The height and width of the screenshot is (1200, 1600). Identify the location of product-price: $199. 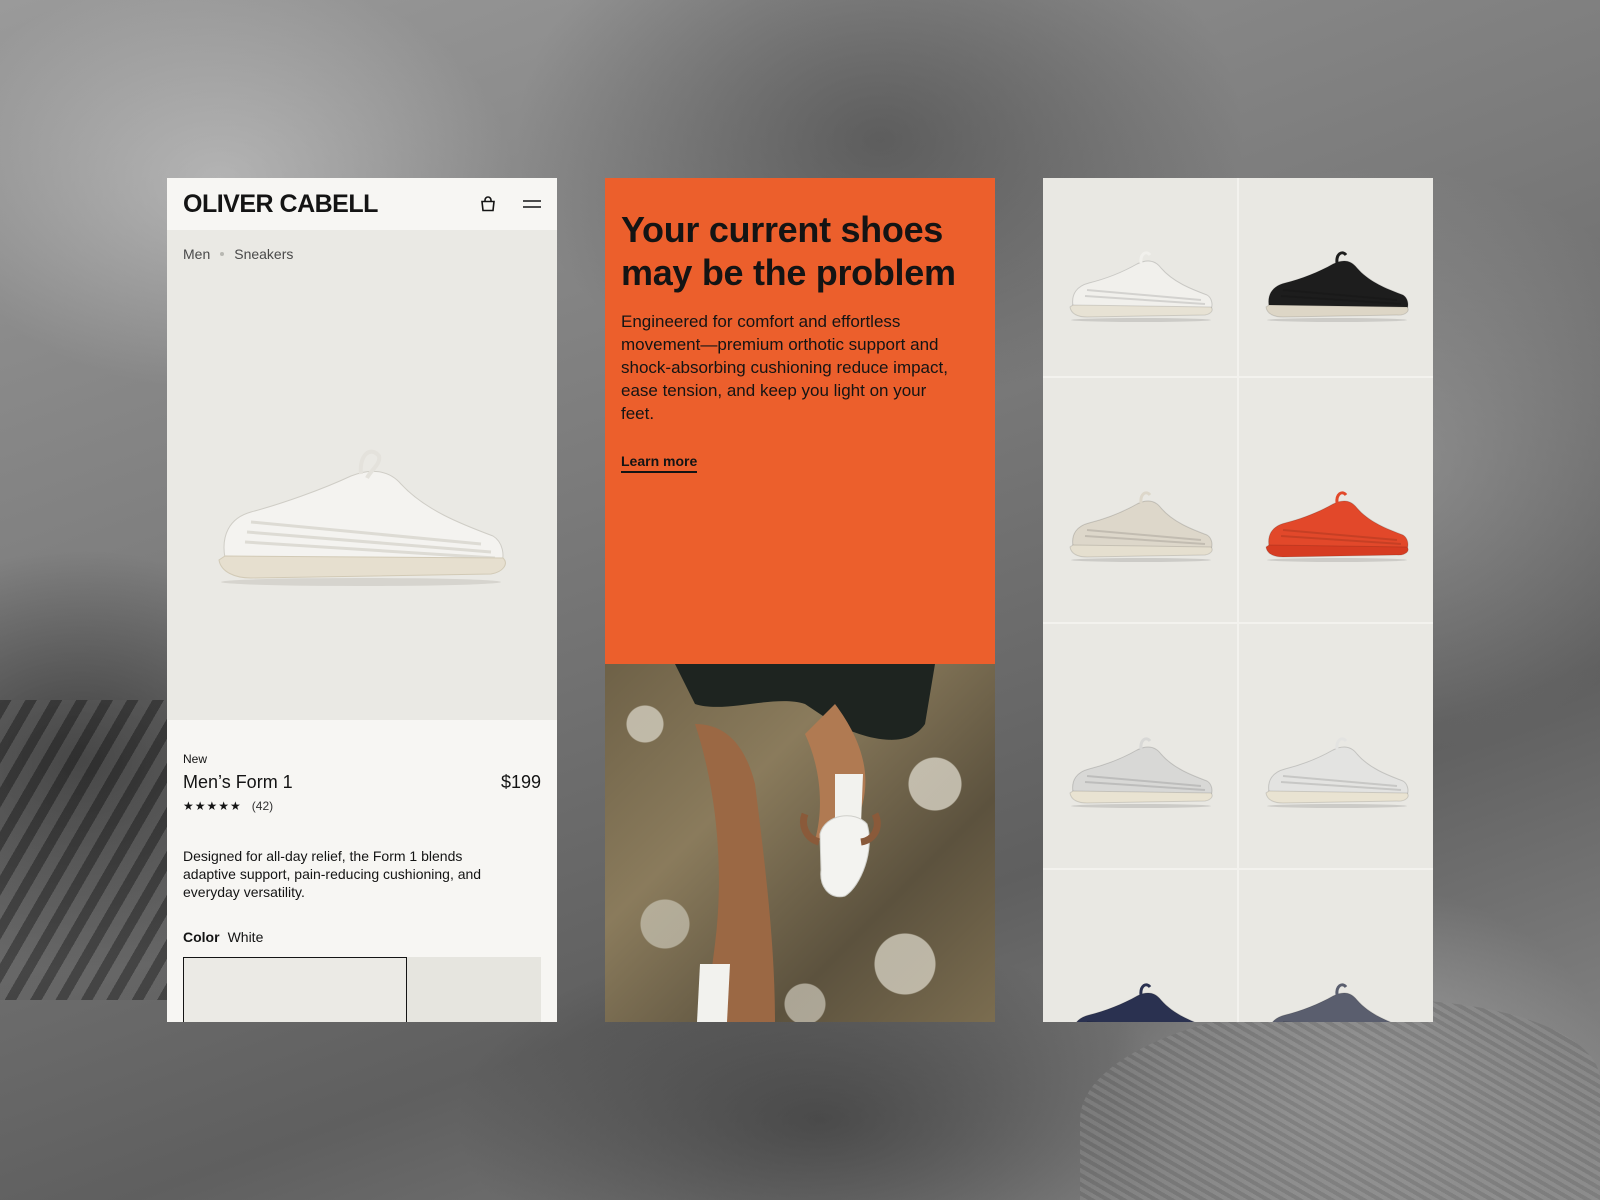
(520, 782).